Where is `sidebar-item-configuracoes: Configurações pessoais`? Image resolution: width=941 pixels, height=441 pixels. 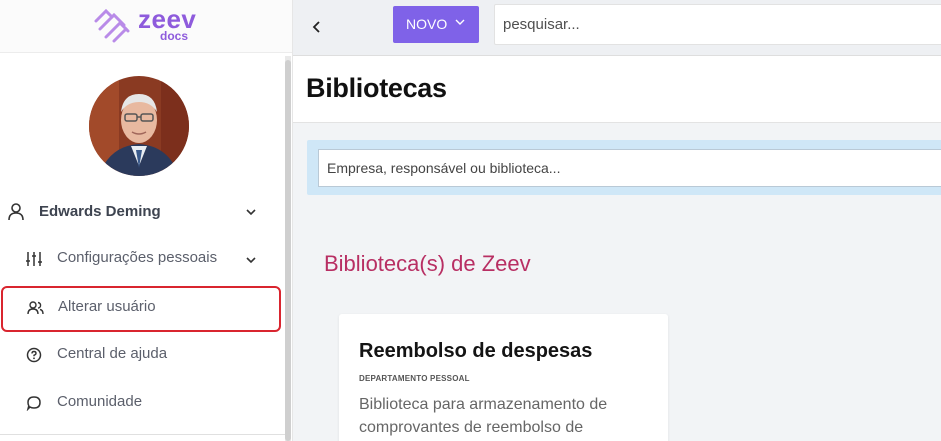
sidebar-item-configuracoes: Configurações pessoais is located at coordinates (140, 259).